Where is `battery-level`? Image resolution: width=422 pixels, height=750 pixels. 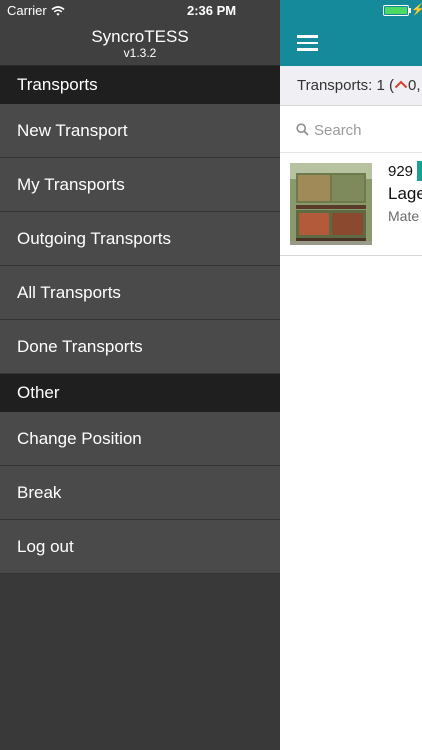
battery-level is located at coordinates (396, 10).